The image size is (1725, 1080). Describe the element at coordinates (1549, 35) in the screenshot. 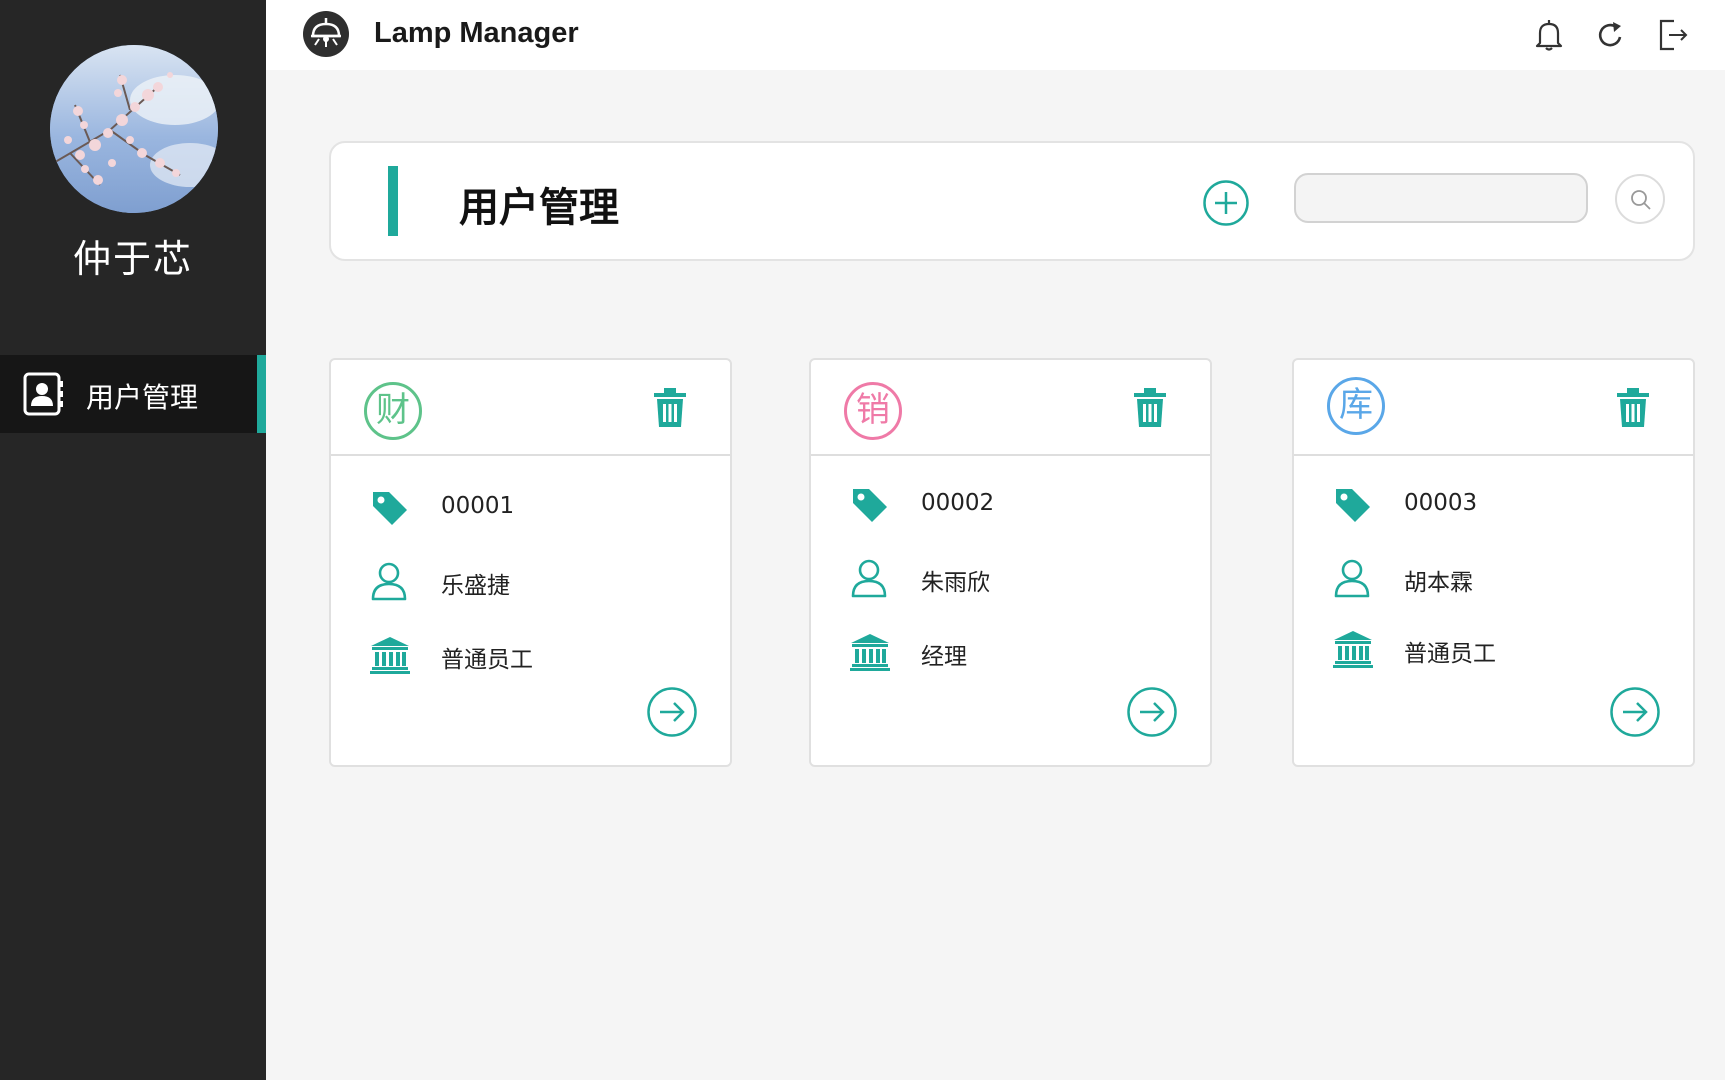

I see `bell-icon` at that location.